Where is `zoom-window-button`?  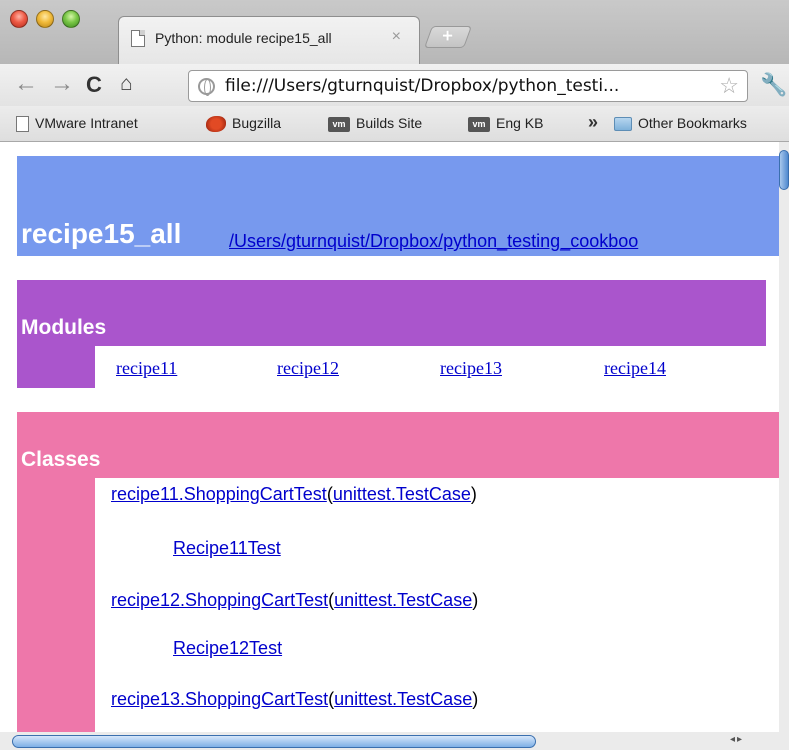
zoom-window-button is located at coordinates (71, 19).